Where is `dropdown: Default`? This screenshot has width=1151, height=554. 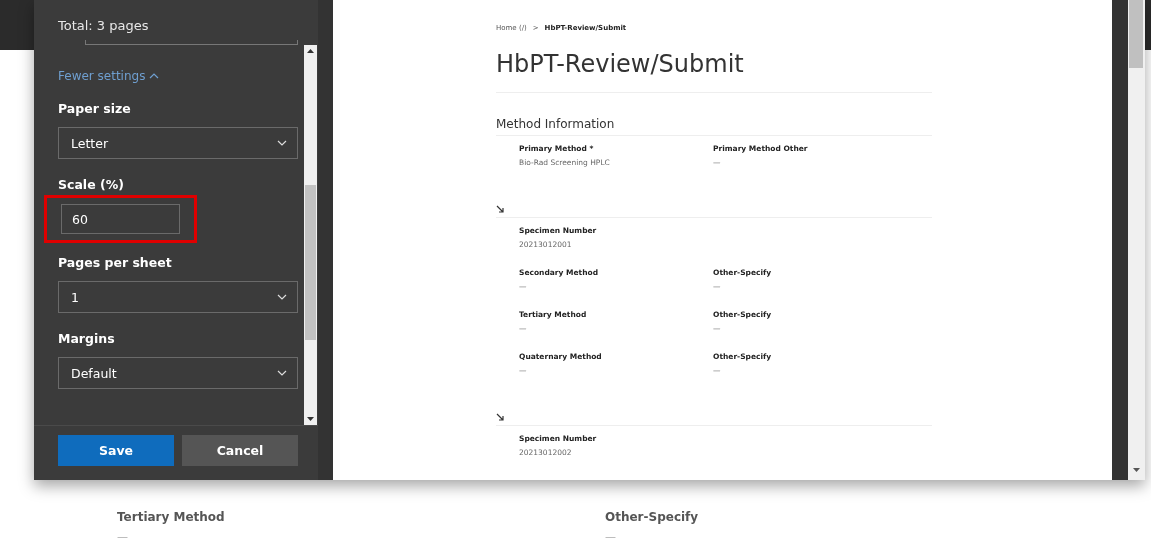
dropdown: Default is located at coordinates (178, 373).